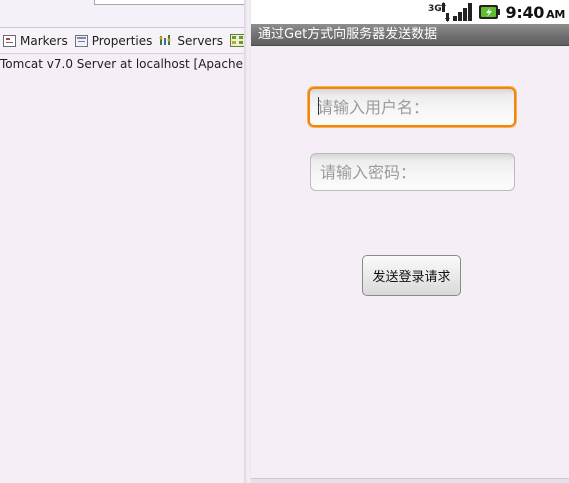 Image resolution: width=569 pixels, height=483 pixels. I want to click on text-cursor, so click(318, 106).